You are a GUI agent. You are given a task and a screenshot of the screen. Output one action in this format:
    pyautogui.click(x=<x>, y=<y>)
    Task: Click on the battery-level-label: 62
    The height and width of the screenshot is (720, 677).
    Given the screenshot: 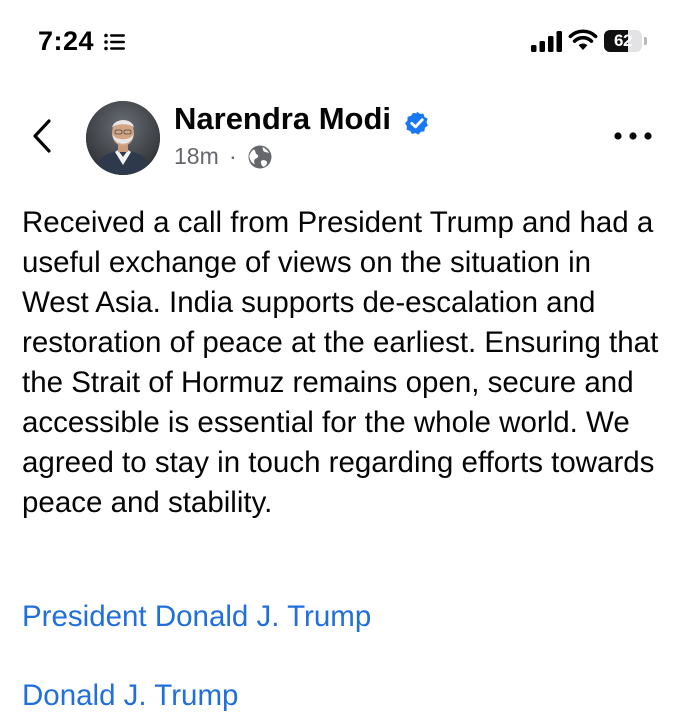 What is the action you would take?
    pyautogui.click(x=623, y=40)
    